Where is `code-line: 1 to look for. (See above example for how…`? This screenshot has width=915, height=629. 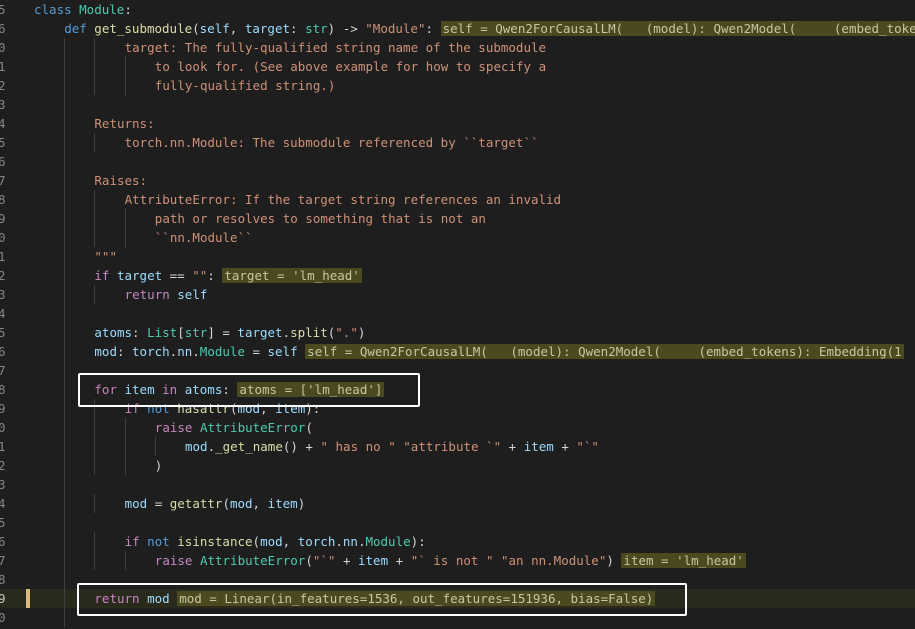
code-line: 1 to look for. (See above example for how… is located at coordinates (457, 66).